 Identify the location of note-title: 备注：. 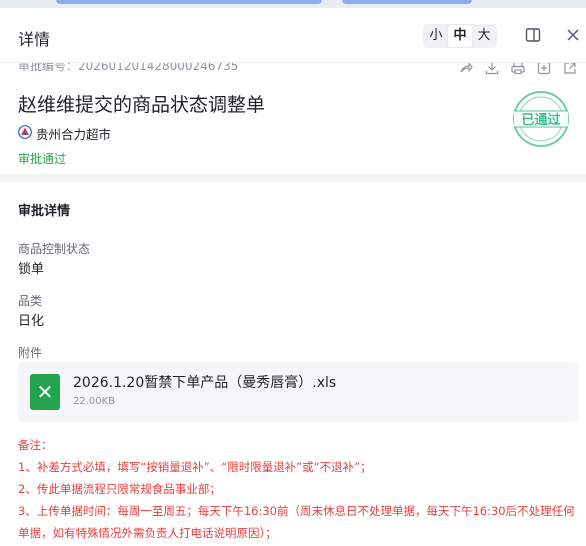
(35, 445).